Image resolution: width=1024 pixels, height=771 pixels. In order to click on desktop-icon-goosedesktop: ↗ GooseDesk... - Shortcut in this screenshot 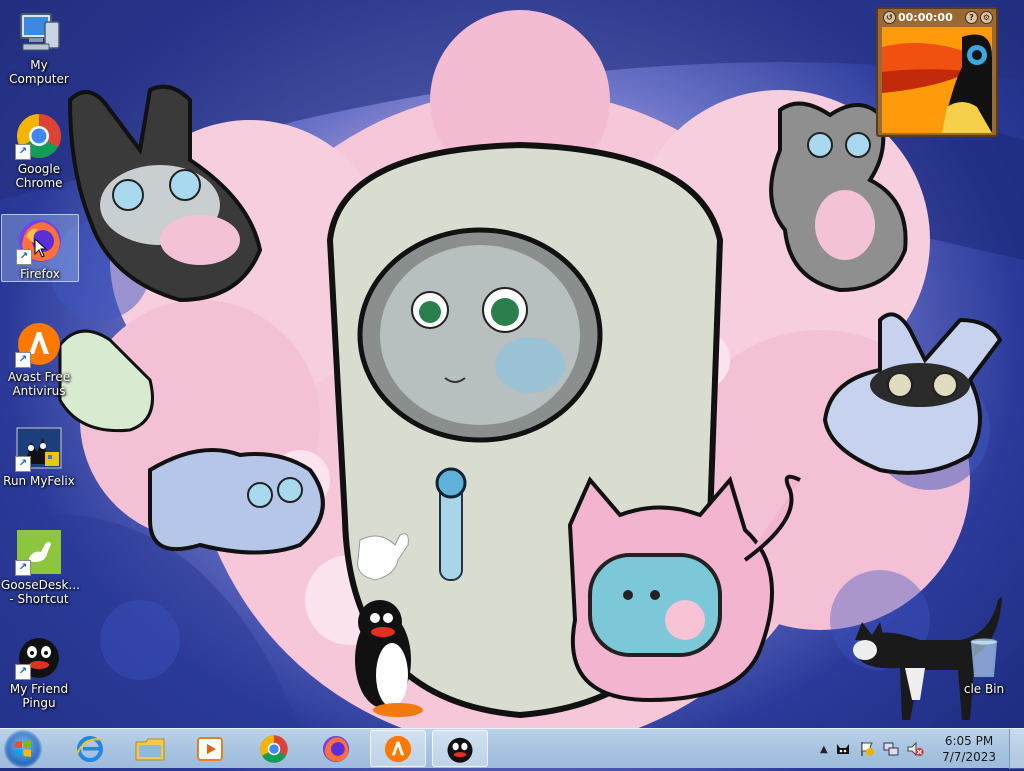, I will do `click(40, 566)`.